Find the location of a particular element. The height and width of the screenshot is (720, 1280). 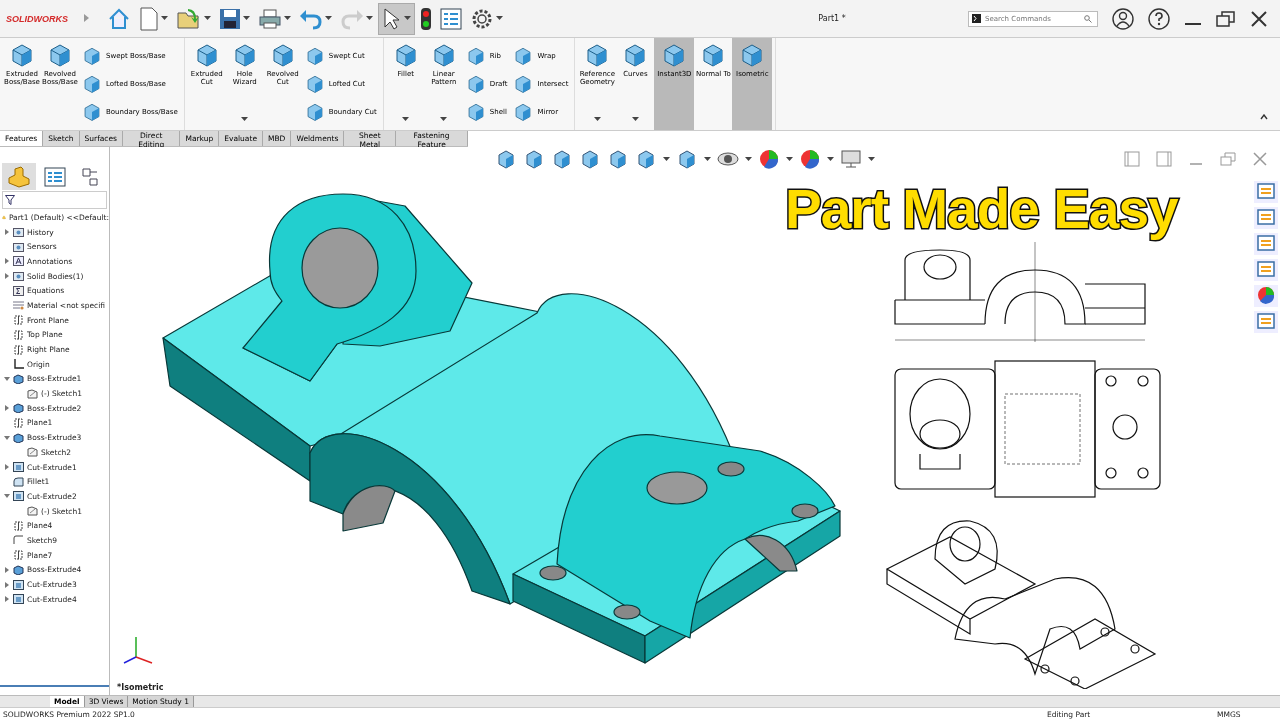

collapse-icon is located at coordinates (1264, 117).